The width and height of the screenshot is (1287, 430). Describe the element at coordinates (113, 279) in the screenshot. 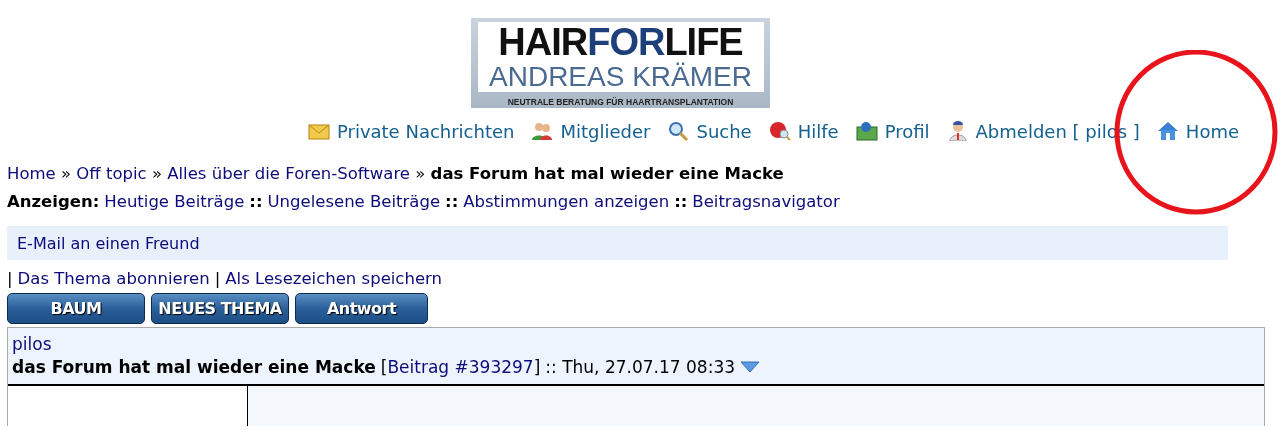

I see `thread-link: Das Thema abonnieren` at that location.